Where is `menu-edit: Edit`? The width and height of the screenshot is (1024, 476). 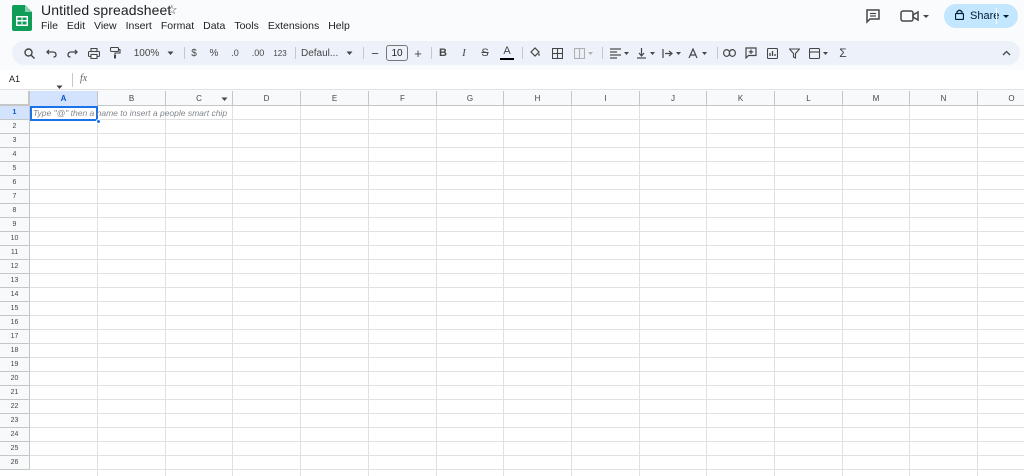 menu-edit: Edit is located at coordinates (76, 26).